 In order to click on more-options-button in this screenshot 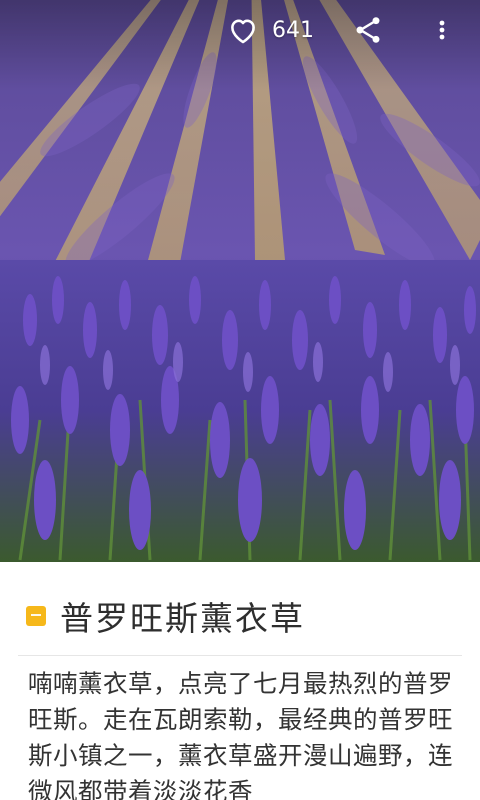, I will do `click(442, 30)`.